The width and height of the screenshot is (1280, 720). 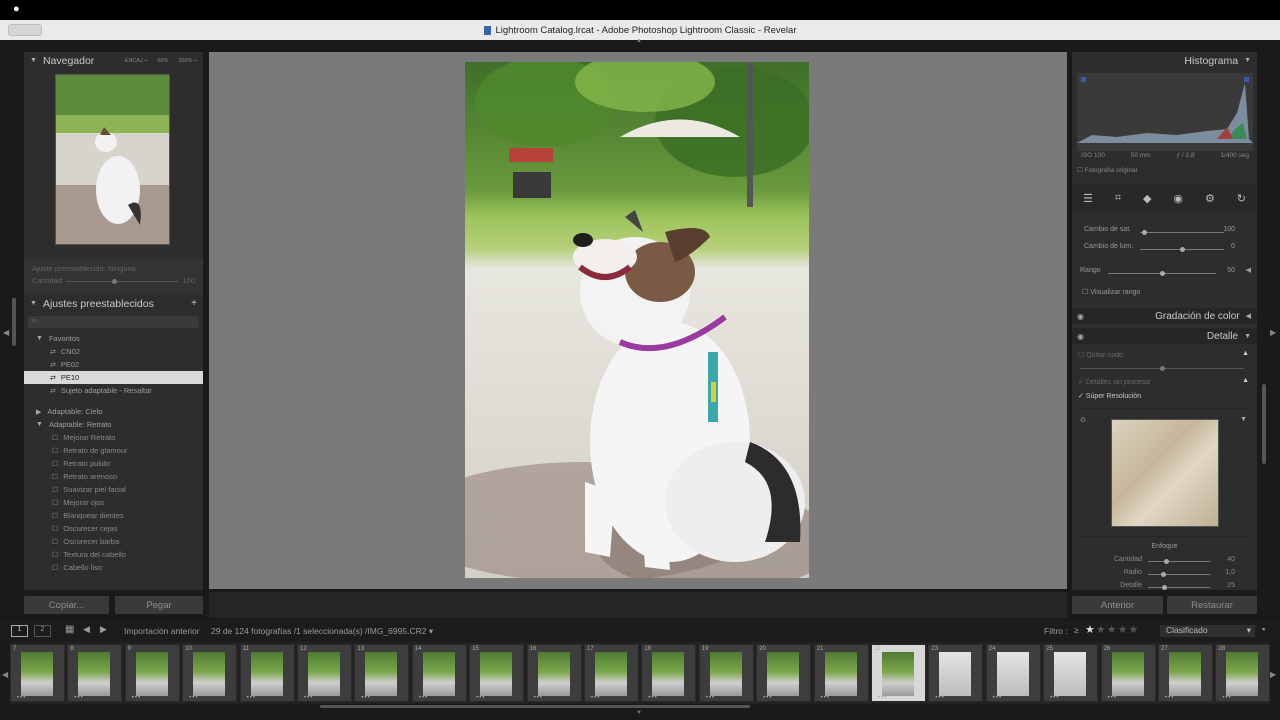 I want to click on visualize-range-checkbox: ☐ Visualizar rango, so click(x=1111, y=292).